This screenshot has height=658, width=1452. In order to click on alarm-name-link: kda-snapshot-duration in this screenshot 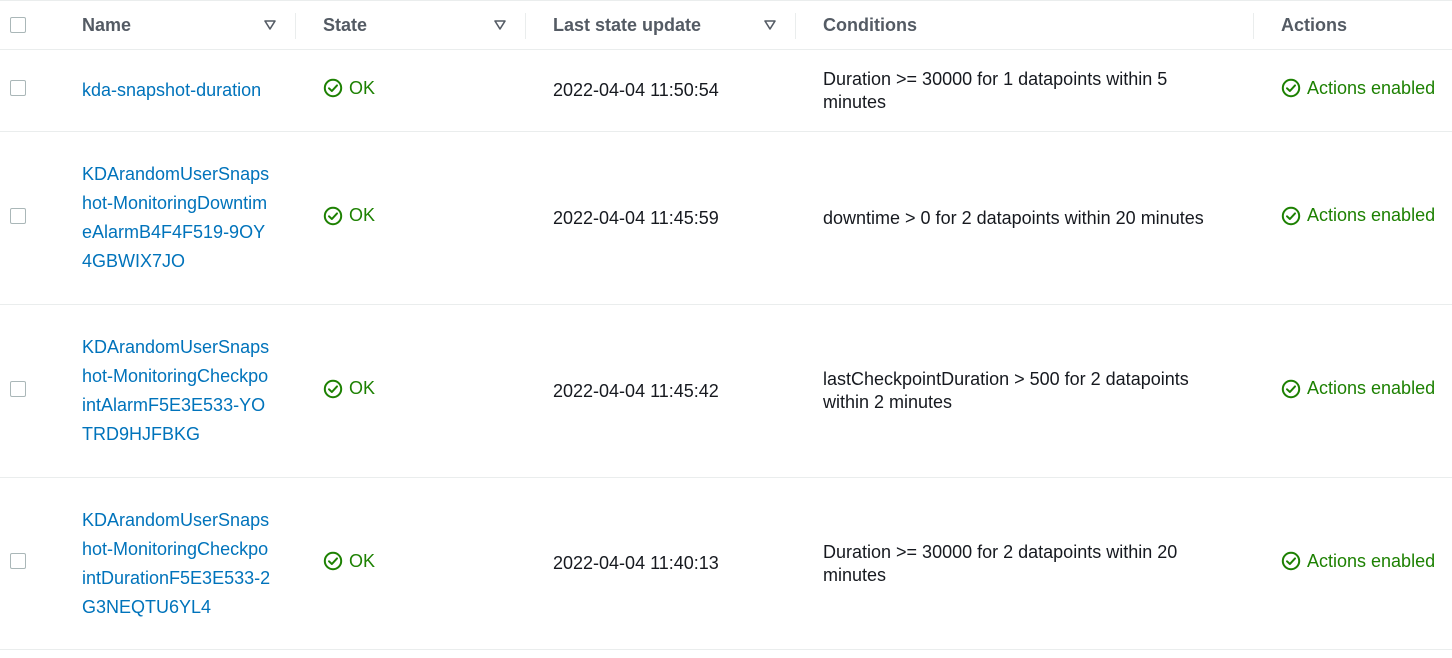, I will do `click(177, 90)`.